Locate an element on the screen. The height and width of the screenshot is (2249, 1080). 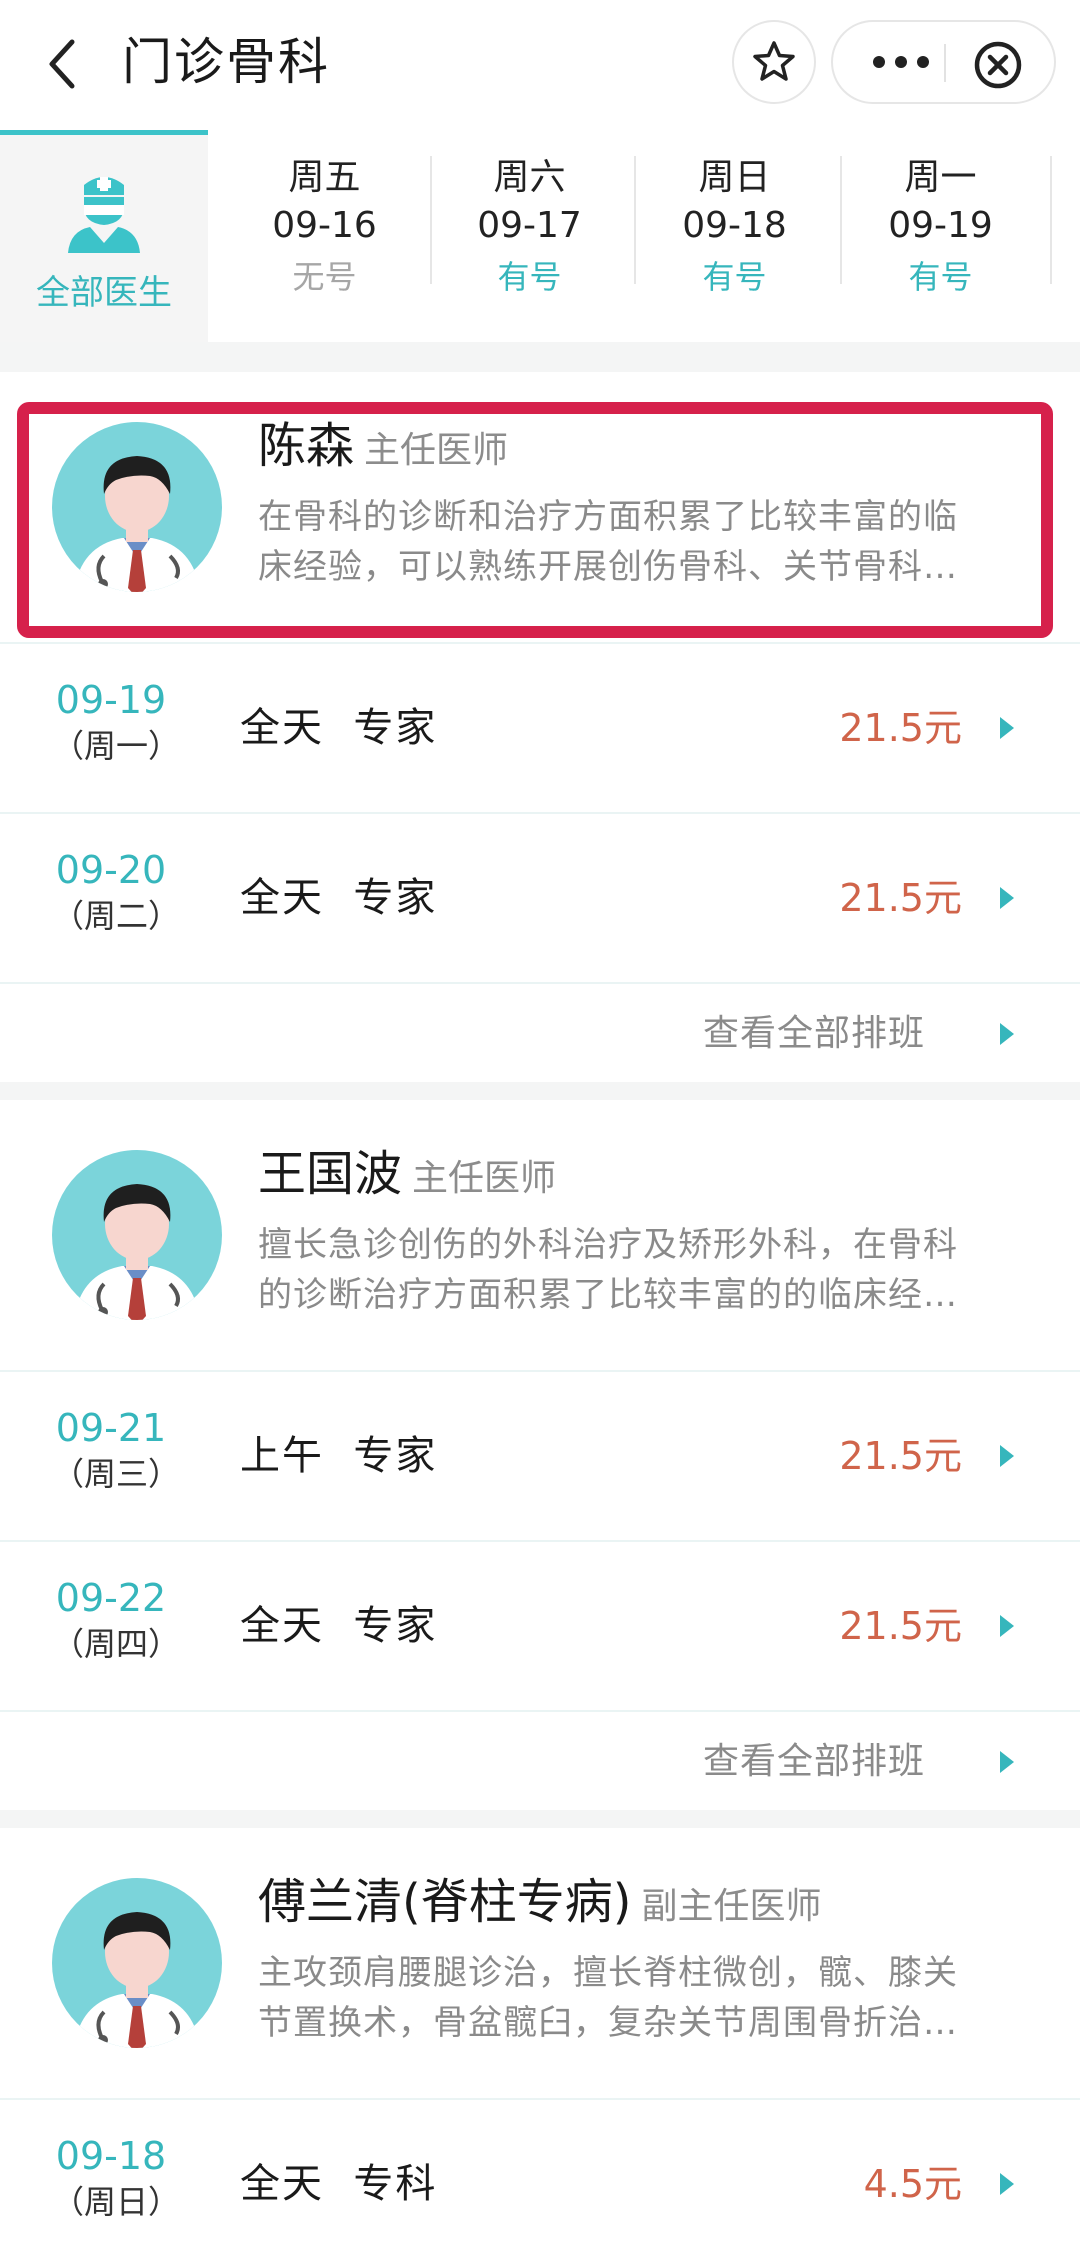
slot-date: 09-22 is located at coordinates (111, 1598).